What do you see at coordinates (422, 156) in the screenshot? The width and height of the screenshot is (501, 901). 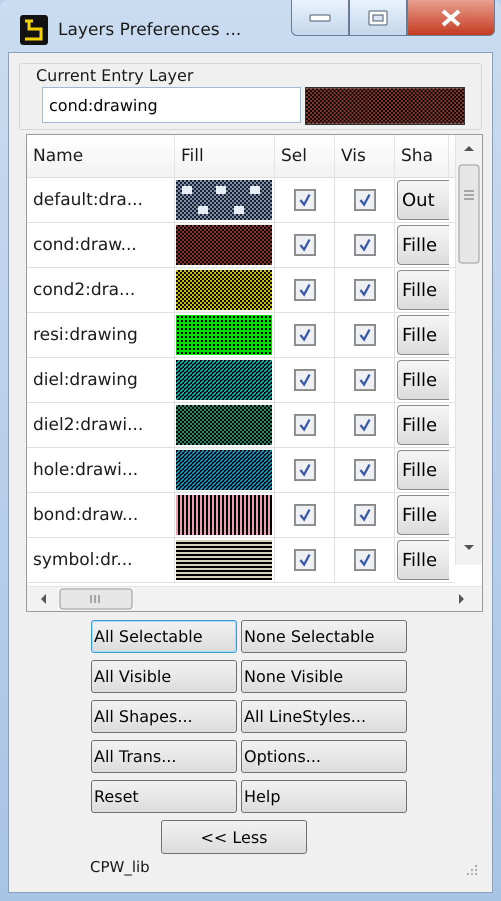 I see `column-header: Sha` at bounding box center [422, 156].